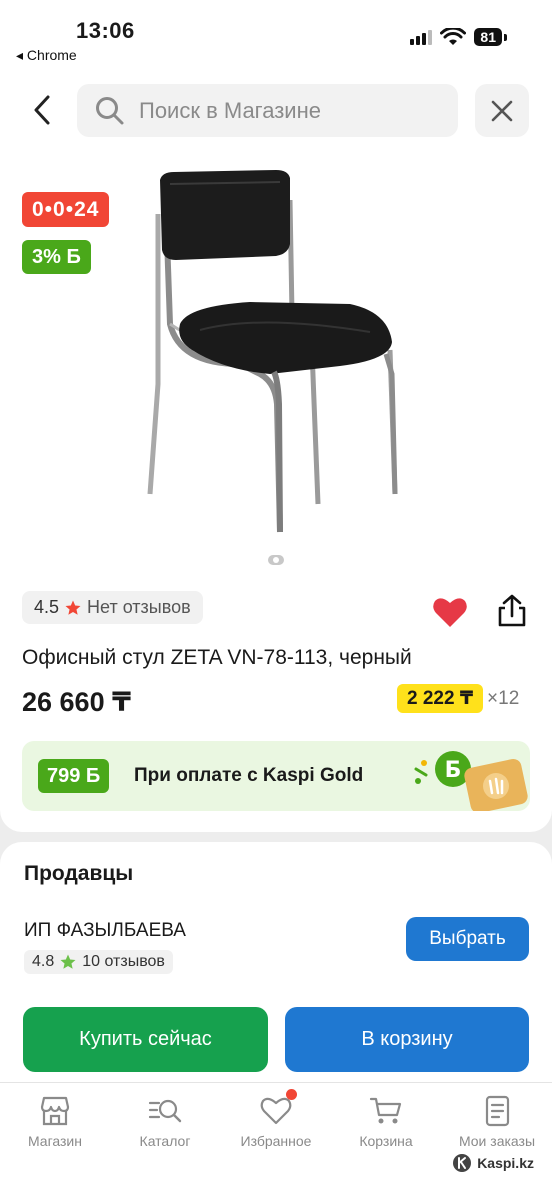 This screenshot has width=552, height=1200. I want to click on status-icons: 81, so click(458, 37).